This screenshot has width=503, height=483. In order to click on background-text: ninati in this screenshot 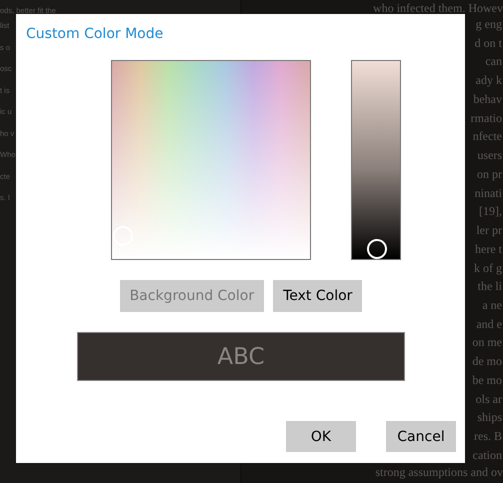, I will do `click(488, 192)`.